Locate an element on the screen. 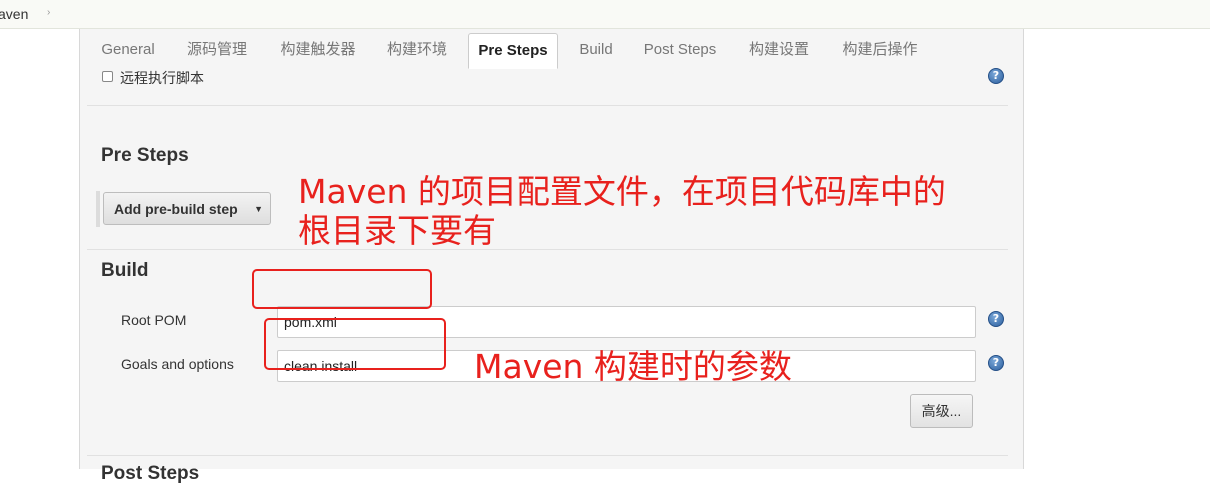 This screenshot has width=1210, height=485. tab-post-steps: Post Steps is located at coordinates (680, 49).